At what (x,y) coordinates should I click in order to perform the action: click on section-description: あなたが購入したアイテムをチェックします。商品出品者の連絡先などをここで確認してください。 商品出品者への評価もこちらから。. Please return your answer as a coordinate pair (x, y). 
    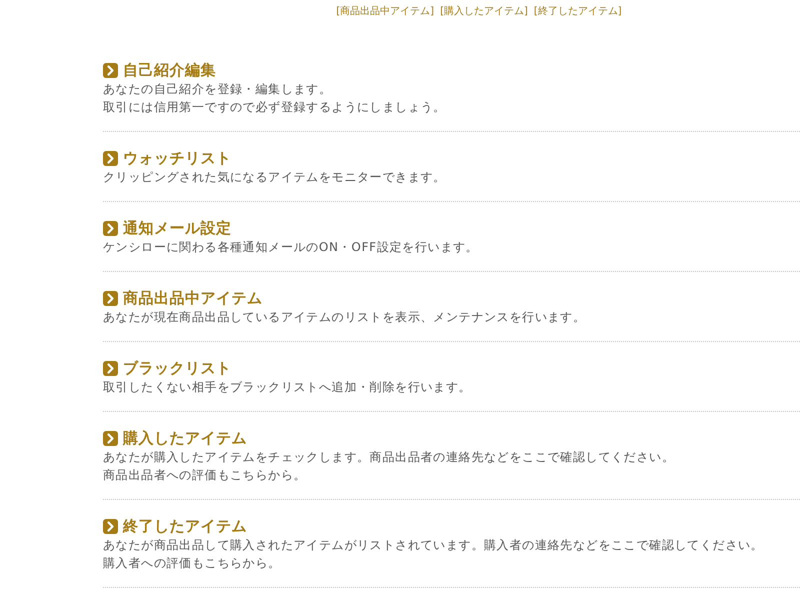
    Looking at the image, I should click on (389, 466).